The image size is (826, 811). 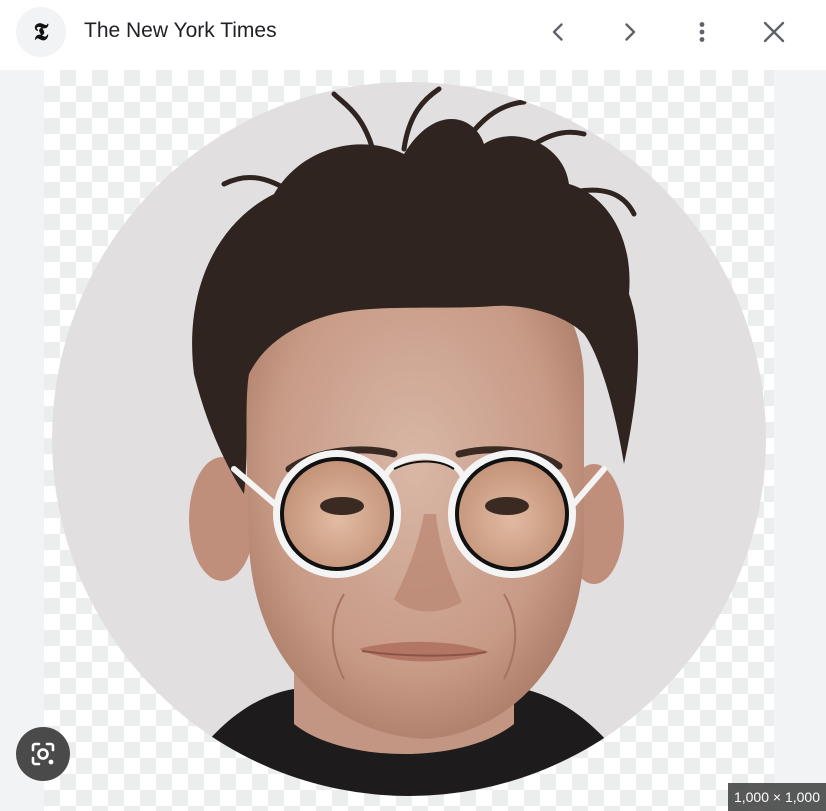 I want to click on nyt-logo-icon: 𝕿, so click(x=41, y=32).